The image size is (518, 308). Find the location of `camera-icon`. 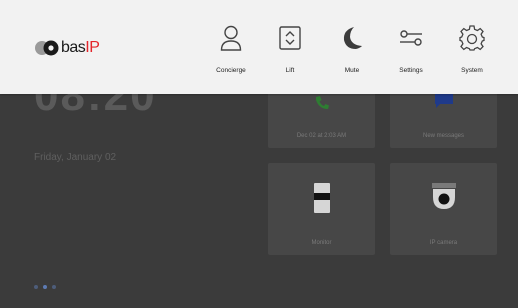

camera-icon is located at coordinates (444, 199).